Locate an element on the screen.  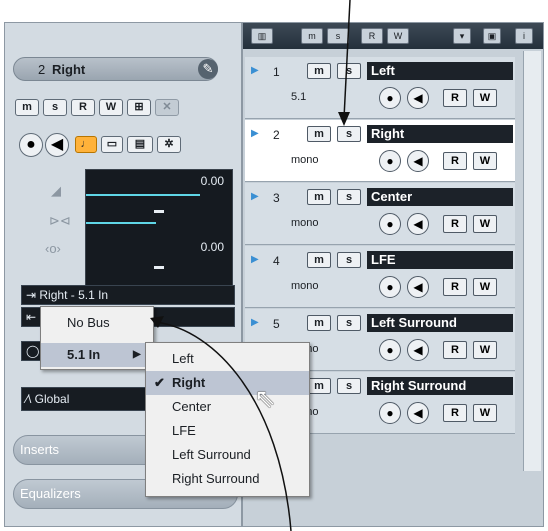
dropdown-icon: ▾ is located at coordinates (462, 36).